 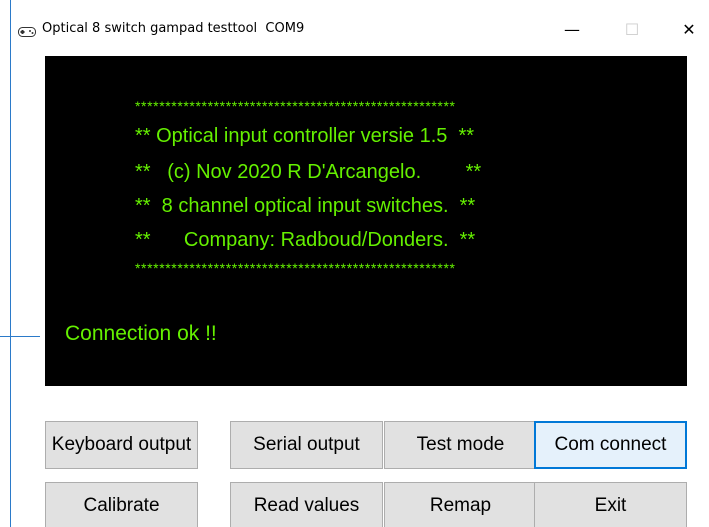 I want to click on console-line-company: ** Company: Radboud/Donders. **, so click(x=305, y=240).